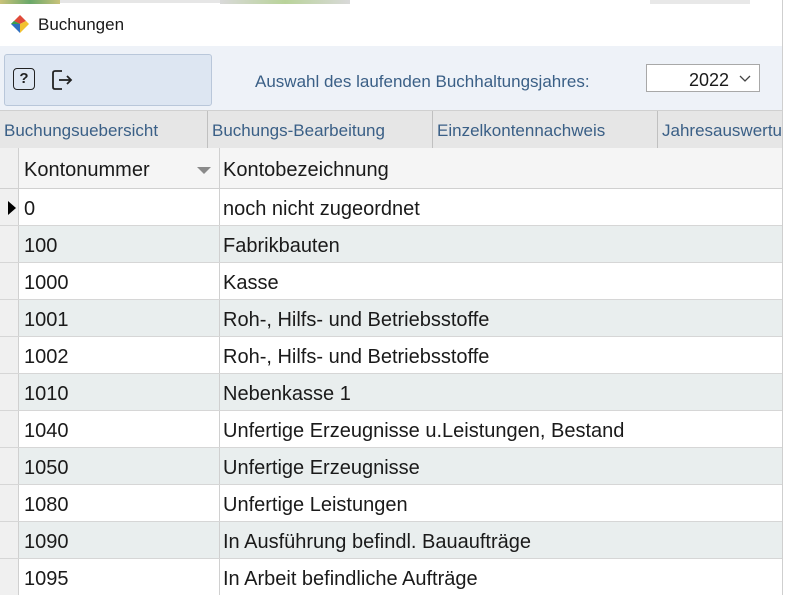 This screenshot has height=595, width=787. I want to click on help-button: ?, so click(24, 79).